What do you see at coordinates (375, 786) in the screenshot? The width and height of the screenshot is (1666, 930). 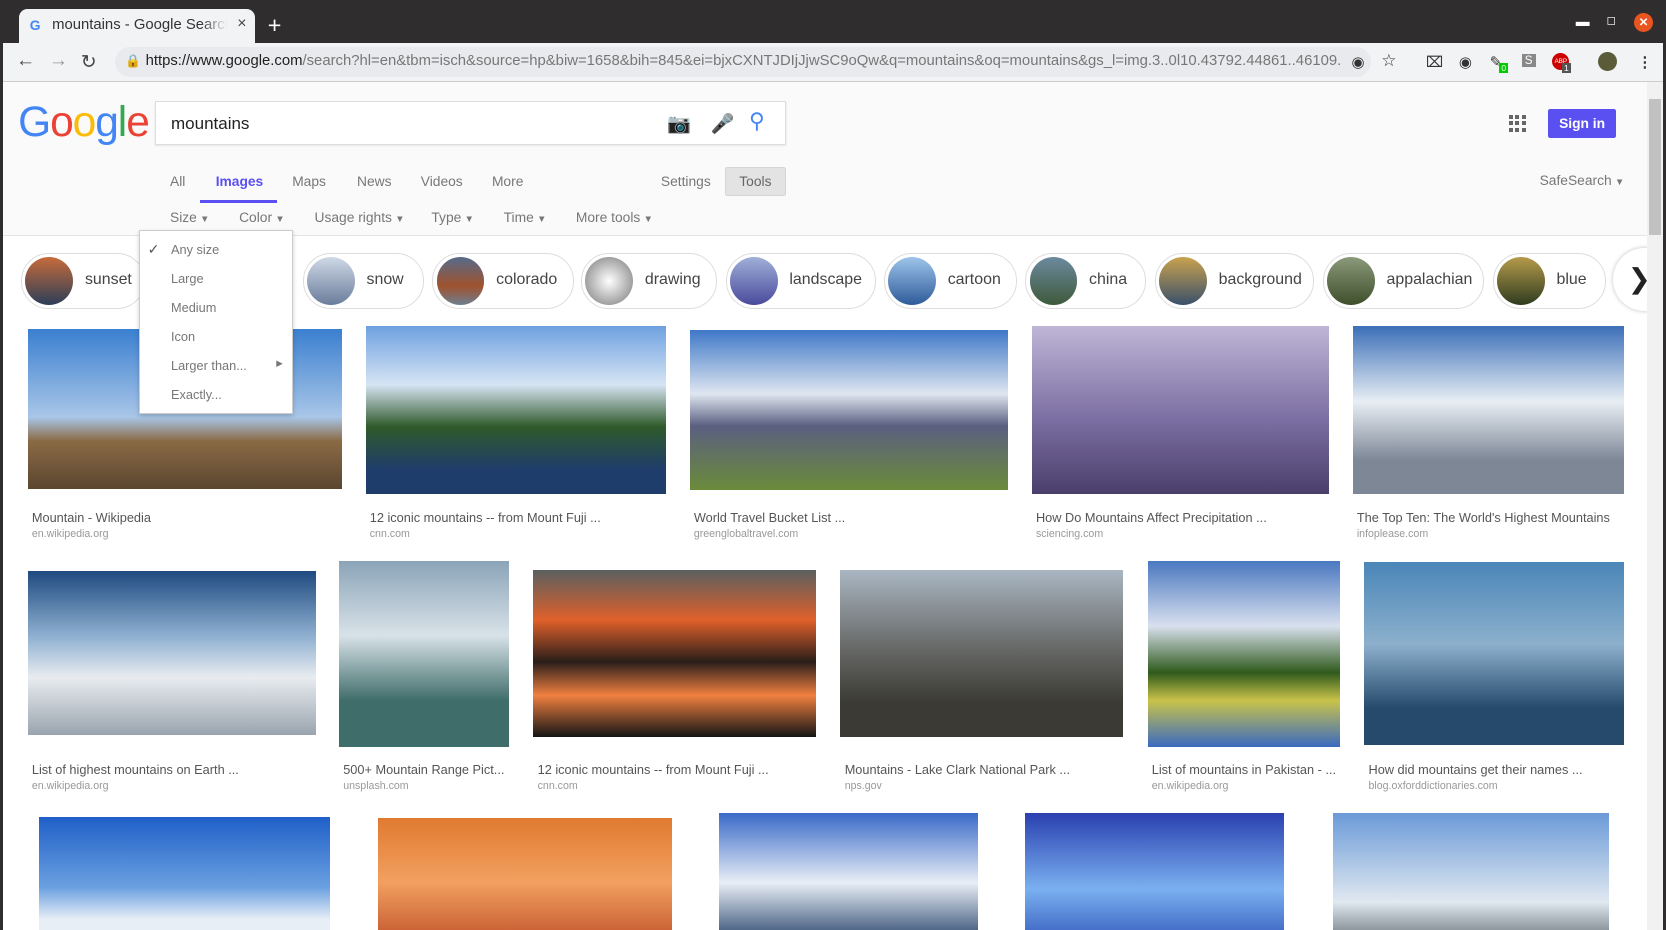 I see `result-source: unsplash.com` at bounding box center [375, 786].